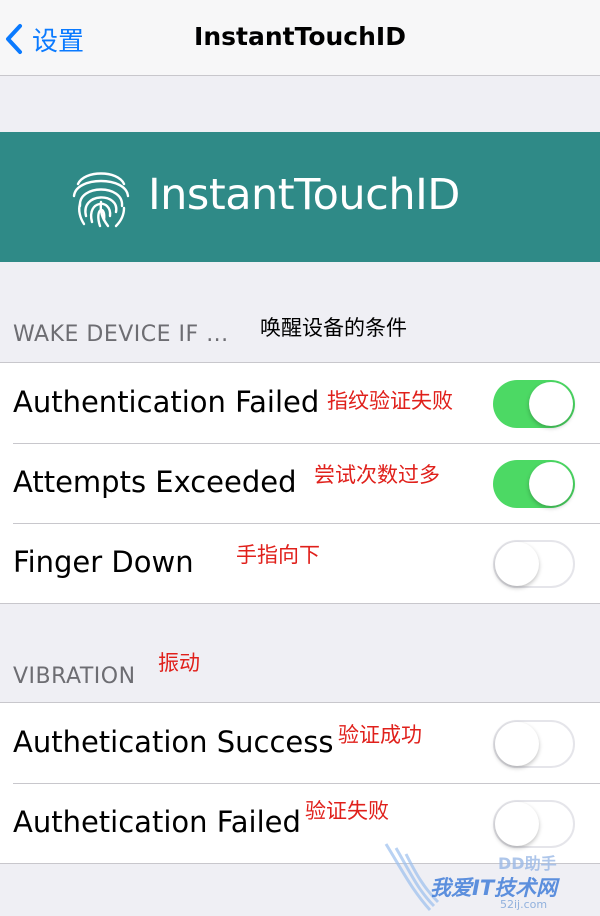 This screenshot has height=916, width=600. What do you see at coordinates (166, 402) in the screenshot?
I see `setting-label: Authentication Failed` at bounding box center [166, 402].